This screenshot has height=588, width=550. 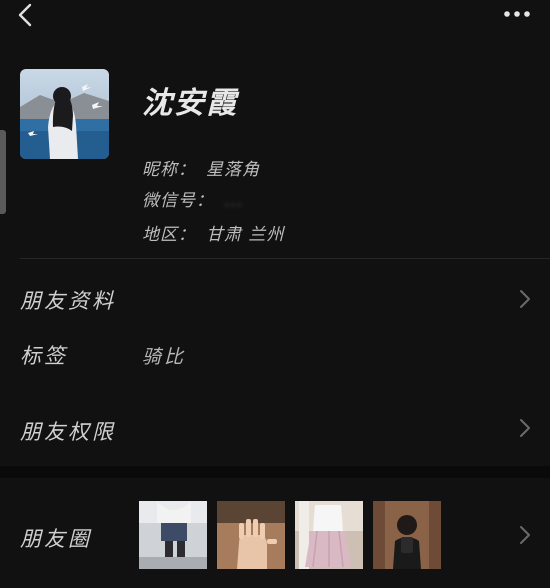 What do you see at coordinates (169, 170) in the screenshot?
I see `nickname-label: 昵称：` at bounding box center [169, 170].